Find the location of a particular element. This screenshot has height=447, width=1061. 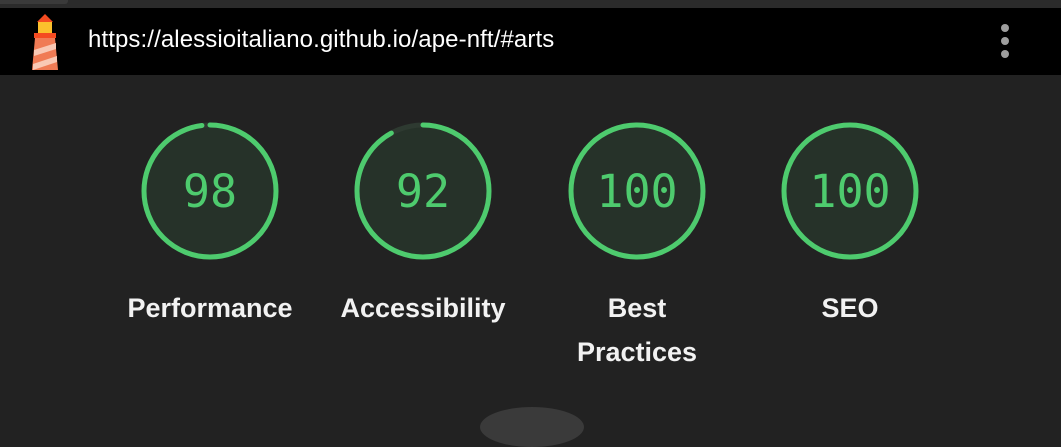

gauge-performance: 98 Performance is located at coordinates (210, 224).